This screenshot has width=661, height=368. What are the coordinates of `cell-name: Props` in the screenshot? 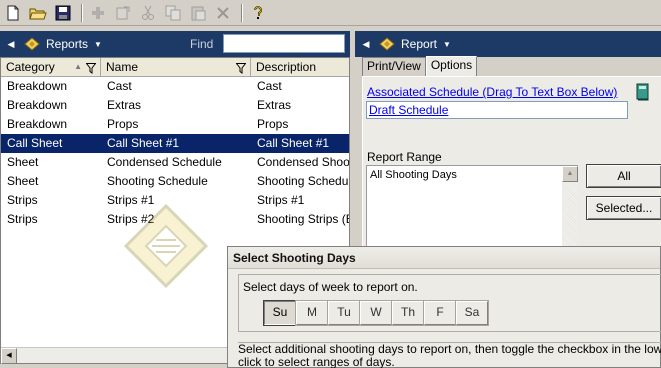 It's located at (123, 124).